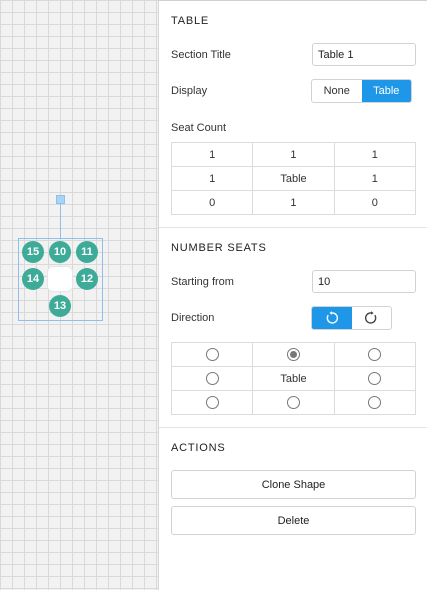  What do you see at coordinates (60, 279) in the screenshot?
I see `table-shape` at bounding box center [60, 279].